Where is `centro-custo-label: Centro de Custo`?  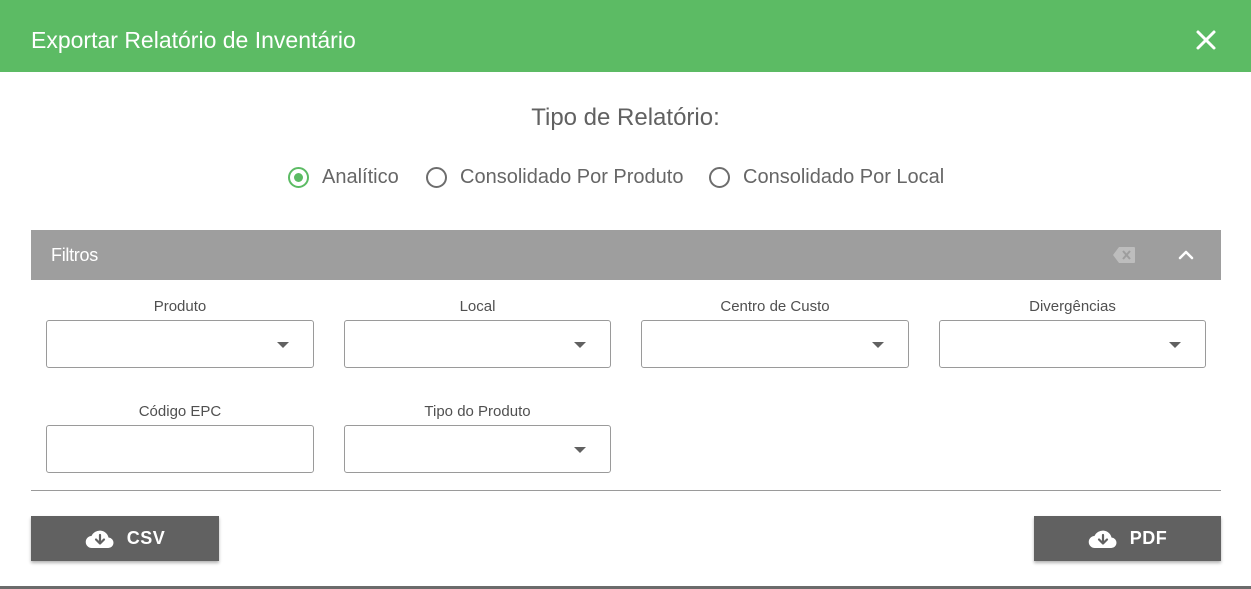 centro-custo-label: Centro de Custo is located at coordinates (775, 306).